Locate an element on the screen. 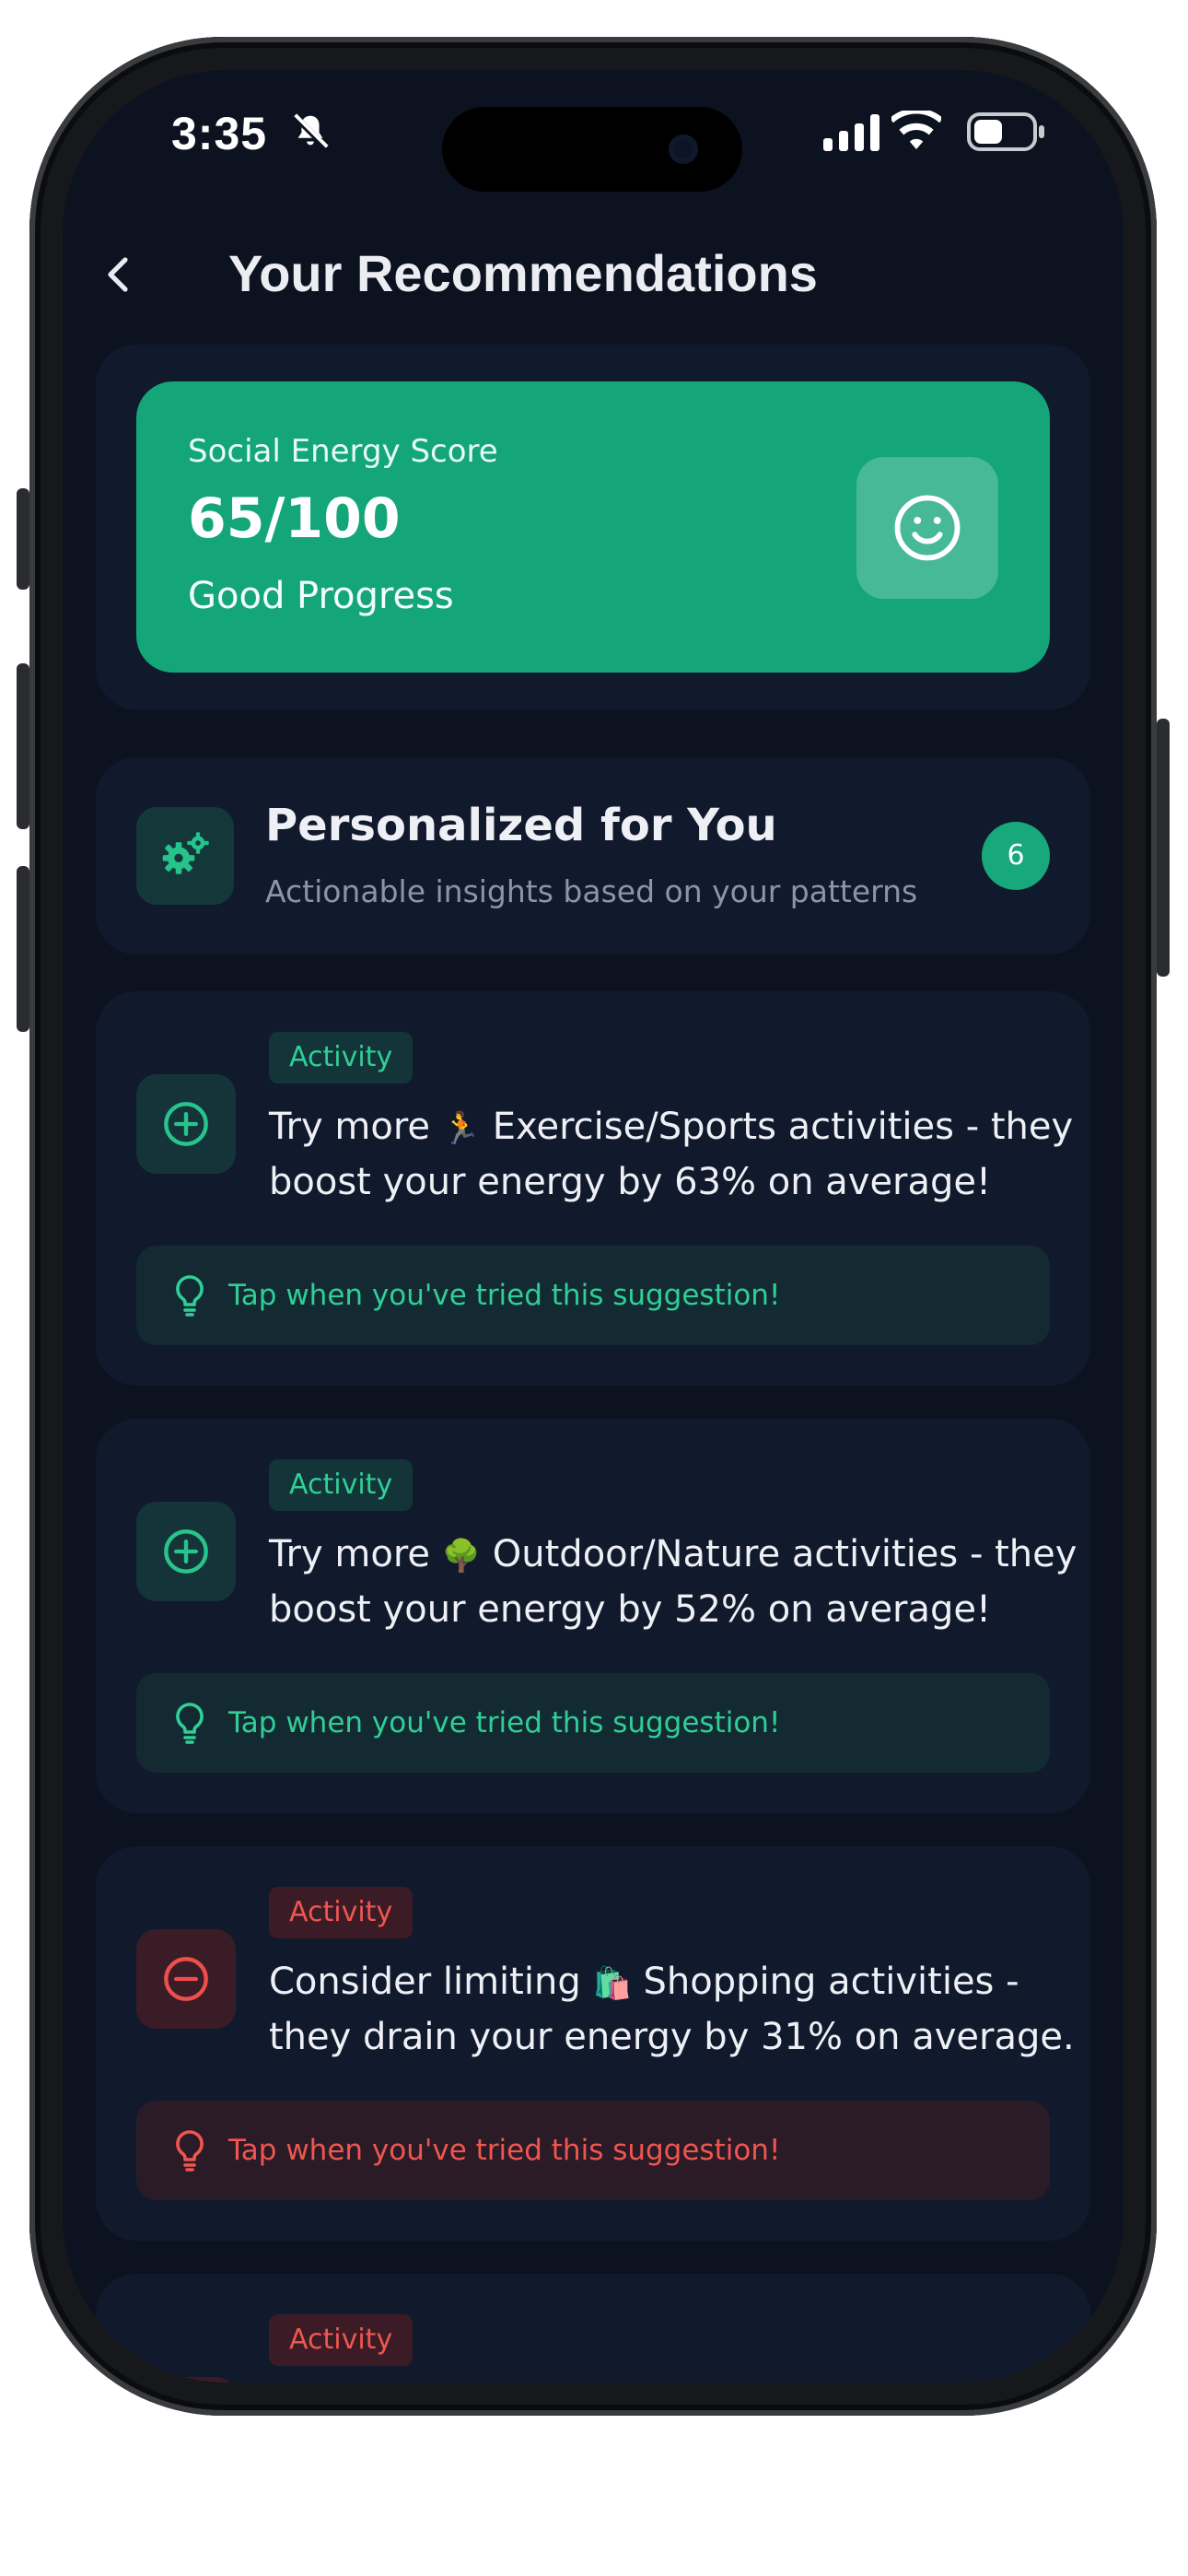  recommendation-text-lead: Consider limiting is located at coordinates (425, 1982).